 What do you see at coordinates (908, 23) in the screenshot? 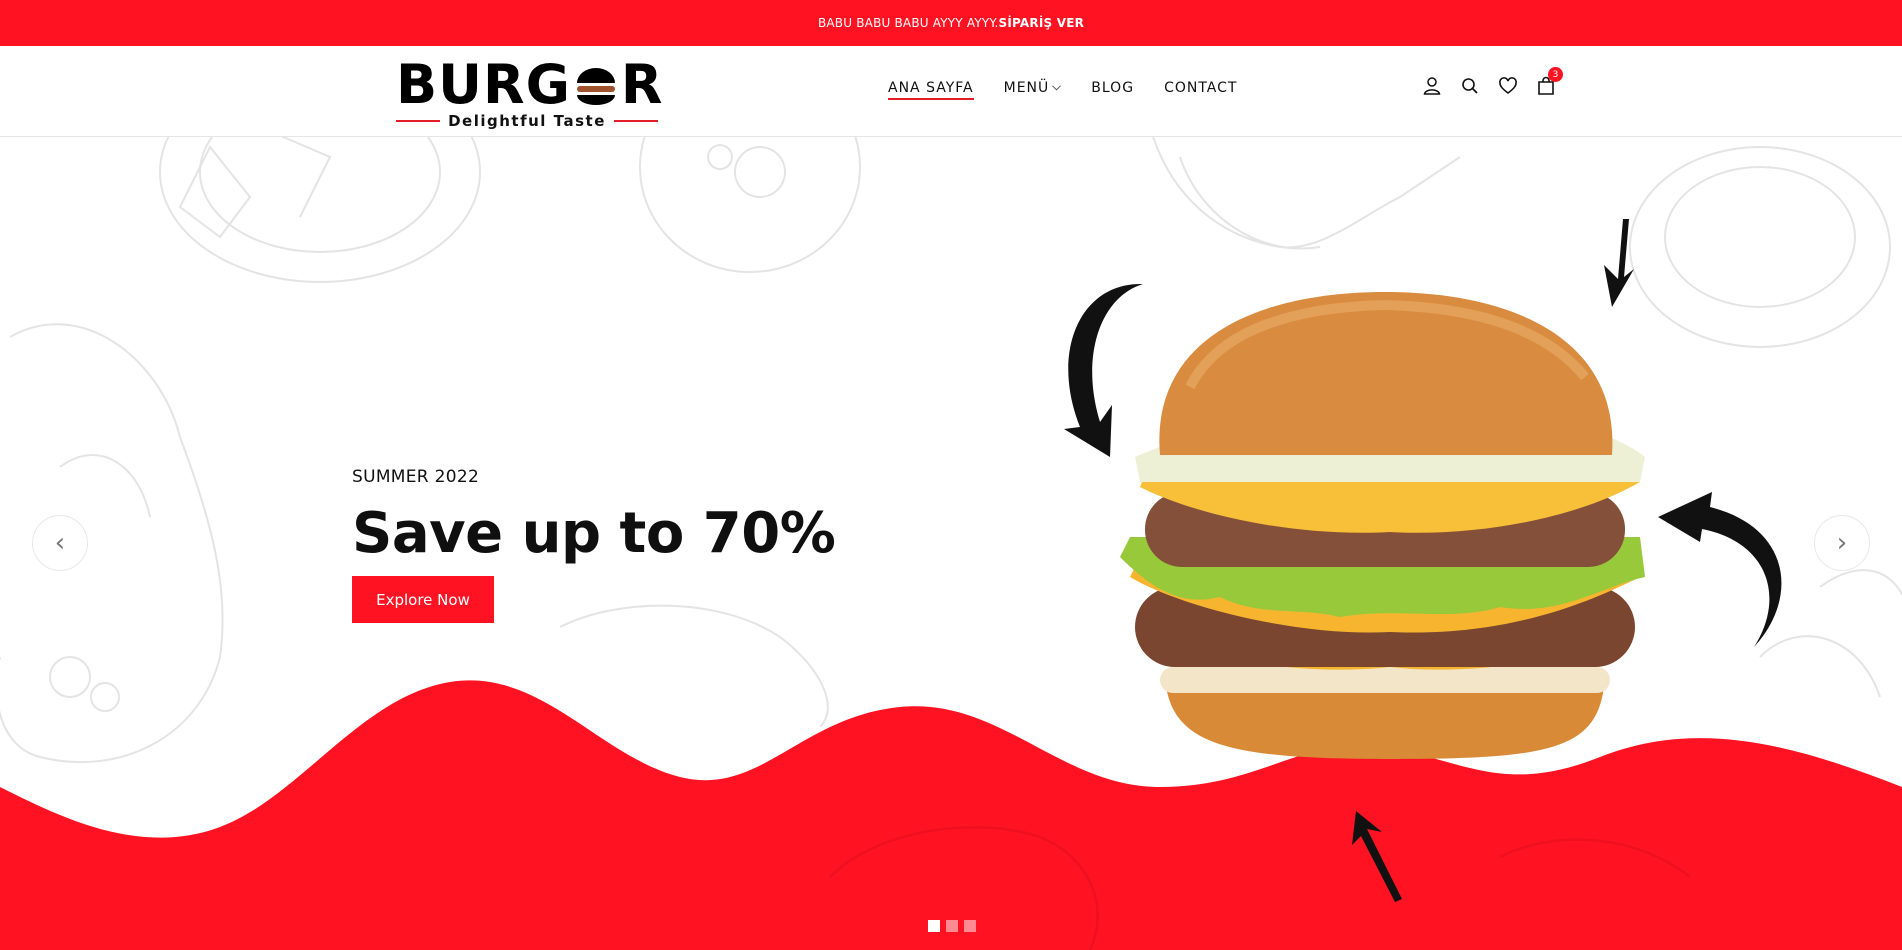
I see `promo-text: BABU BABU BABU AYYY AYYY.` at bounding box center [908, 23].